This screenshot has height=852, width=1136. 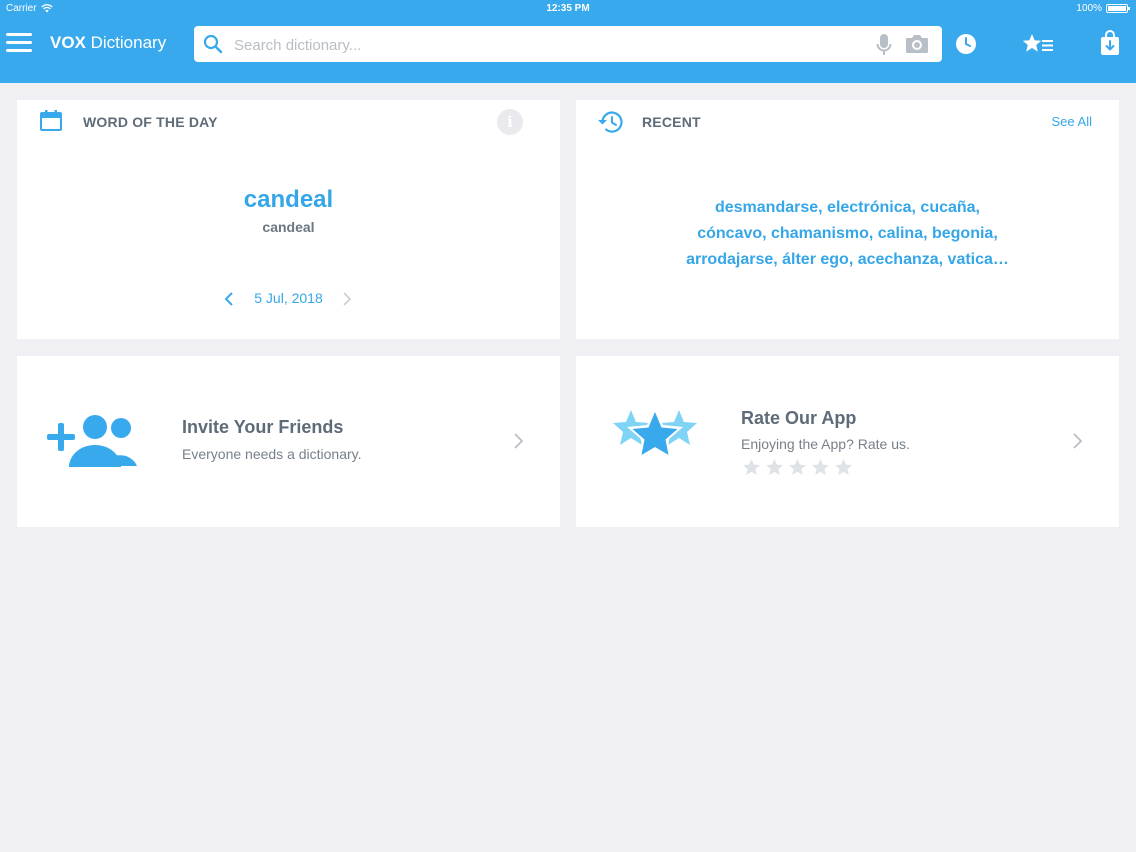 I want to click on see-all-link: See All, so click(x=1072, y=121).